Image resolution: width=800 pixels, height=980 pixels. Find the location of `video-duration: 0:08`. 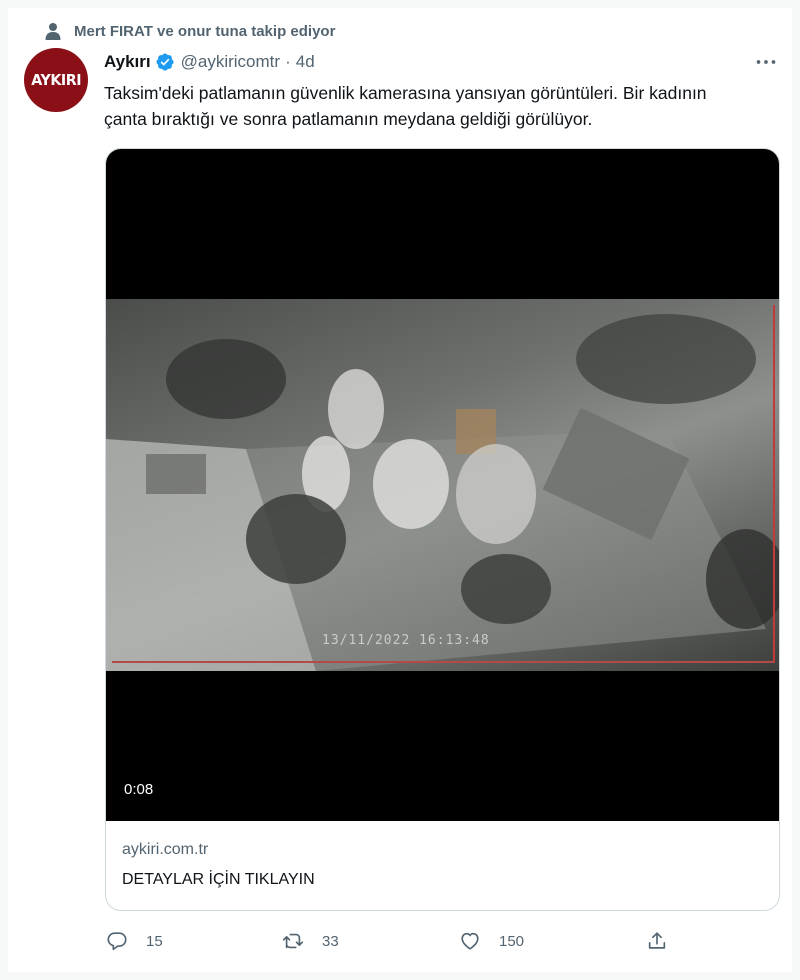

video-duration: 0:08 is located at coordinates (139, 789).